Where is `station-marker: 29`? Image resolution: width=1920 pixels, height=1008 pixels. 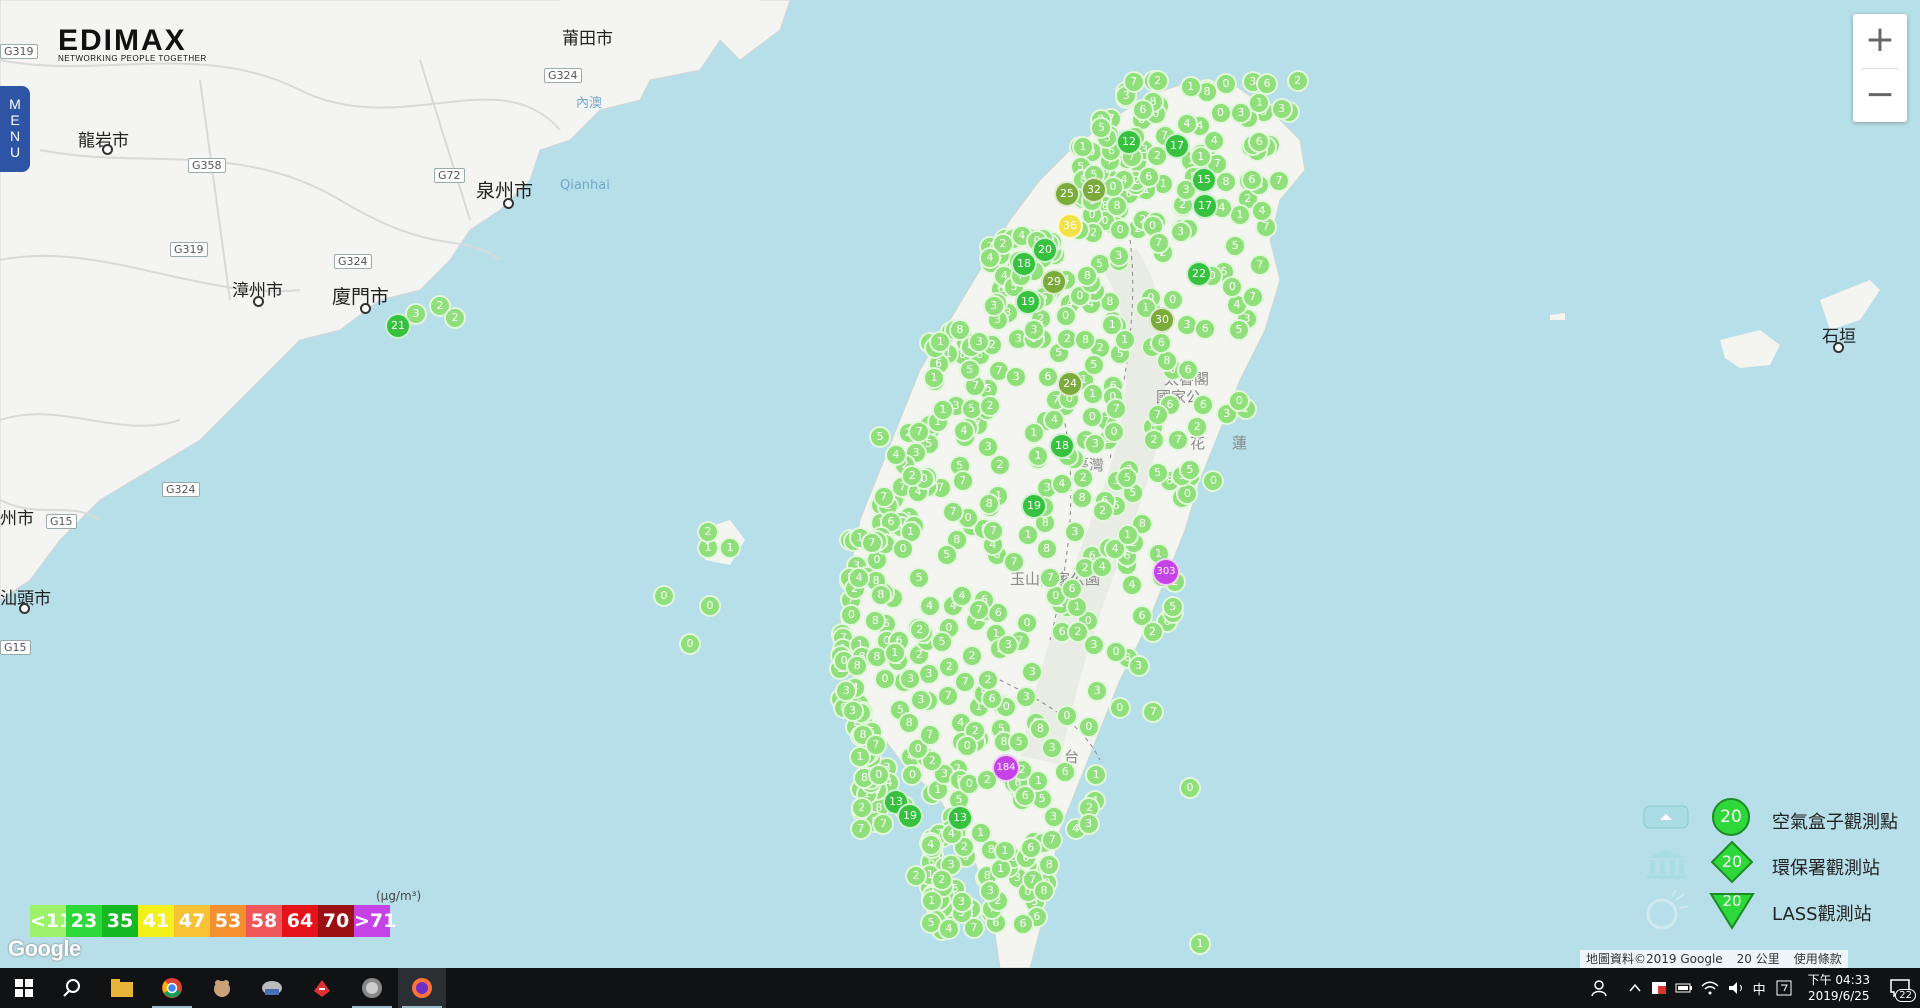 station-marker: 29 is located at coordinates (1054, 282).